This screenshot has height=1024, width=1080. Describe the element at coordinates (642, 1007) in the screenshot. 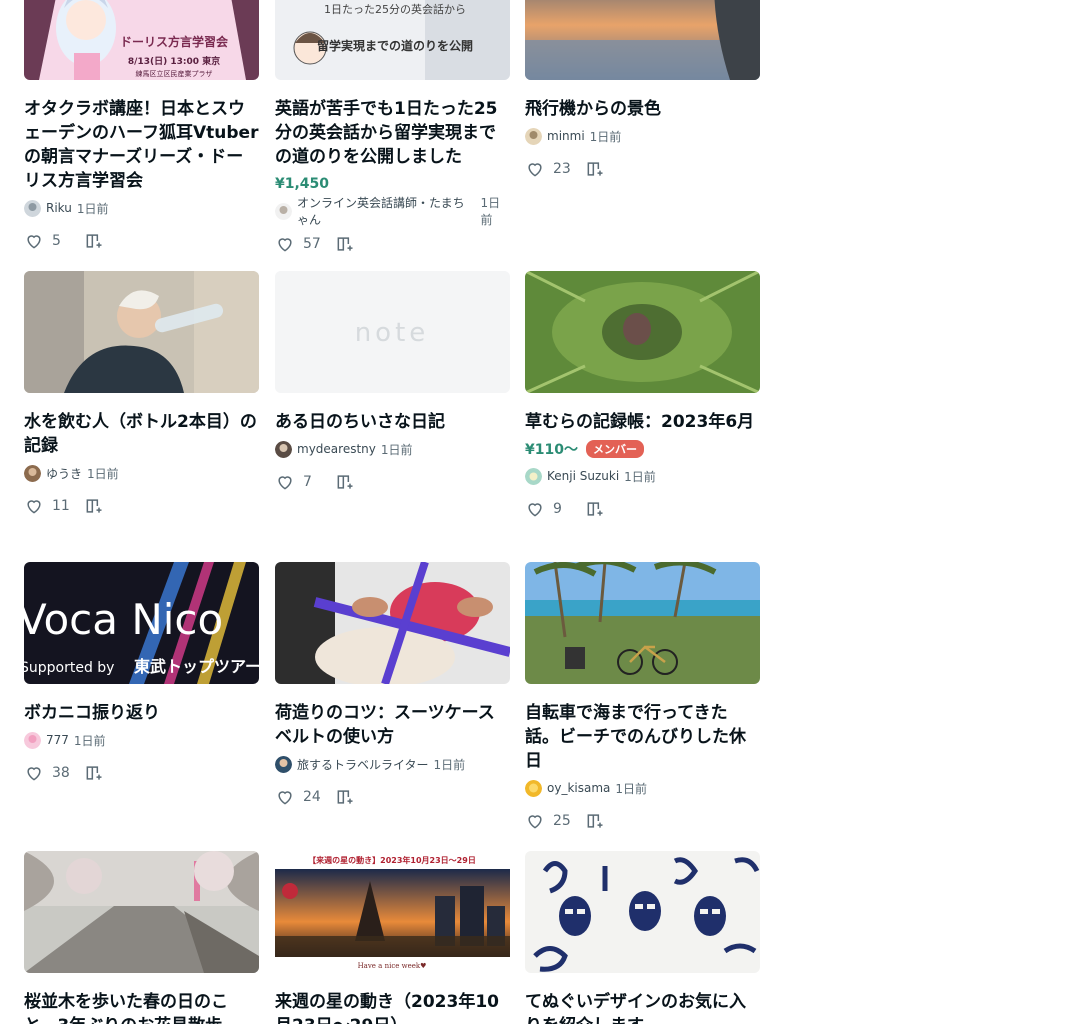

I see `article-title: てぬぐいデザインのお気に入りを紹介します` at that location.